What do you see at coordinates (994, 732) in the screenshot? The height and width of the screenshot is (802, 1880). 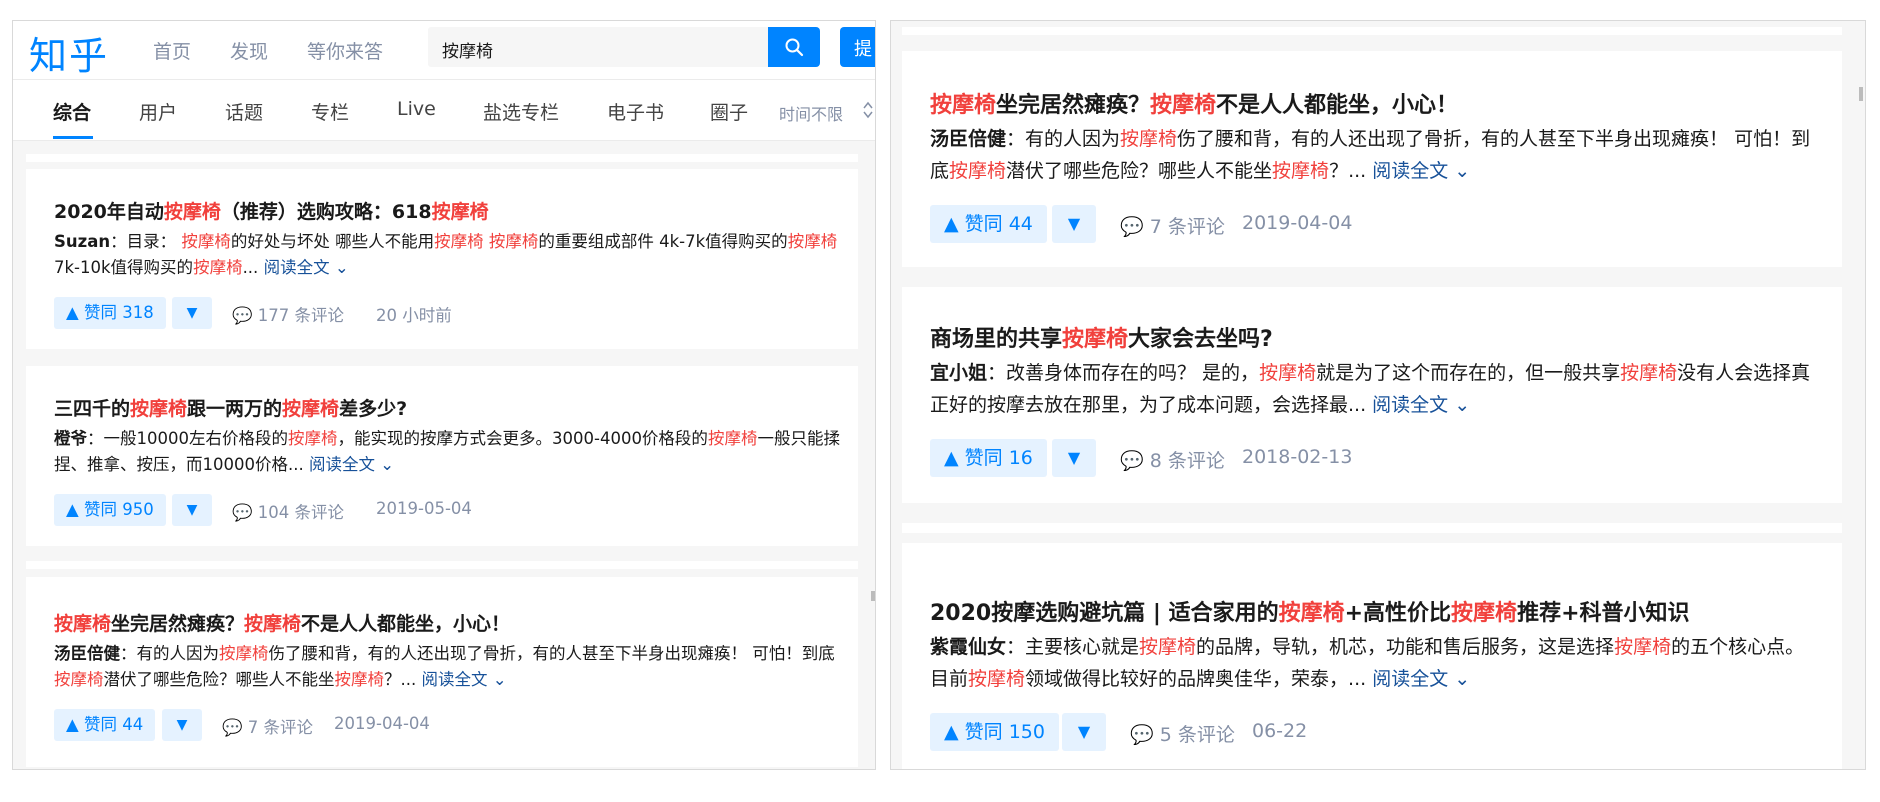 I see `upvote-button: ▲ 赞同 150` at bounding box center [994, 732].